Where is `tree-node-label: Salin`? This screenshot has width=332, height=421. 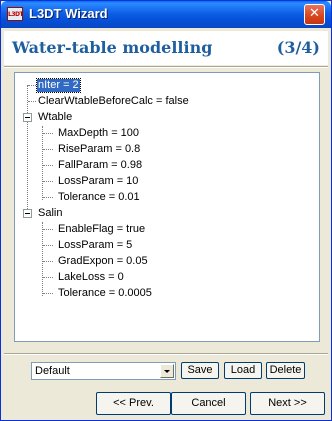
tree-node-label: Salin is located at coordinates (50, 213).